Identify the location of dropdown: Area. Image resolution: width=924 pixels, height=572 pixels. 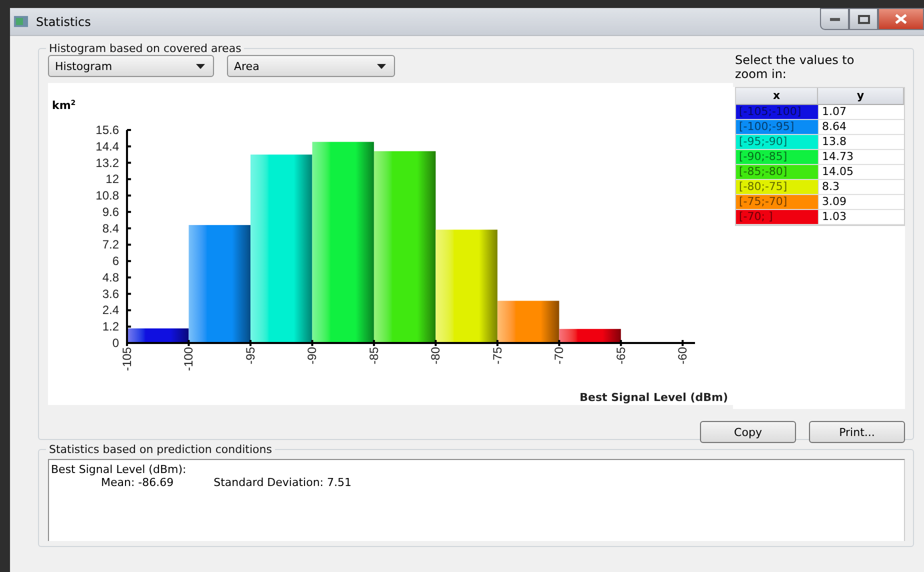
(311, 66).